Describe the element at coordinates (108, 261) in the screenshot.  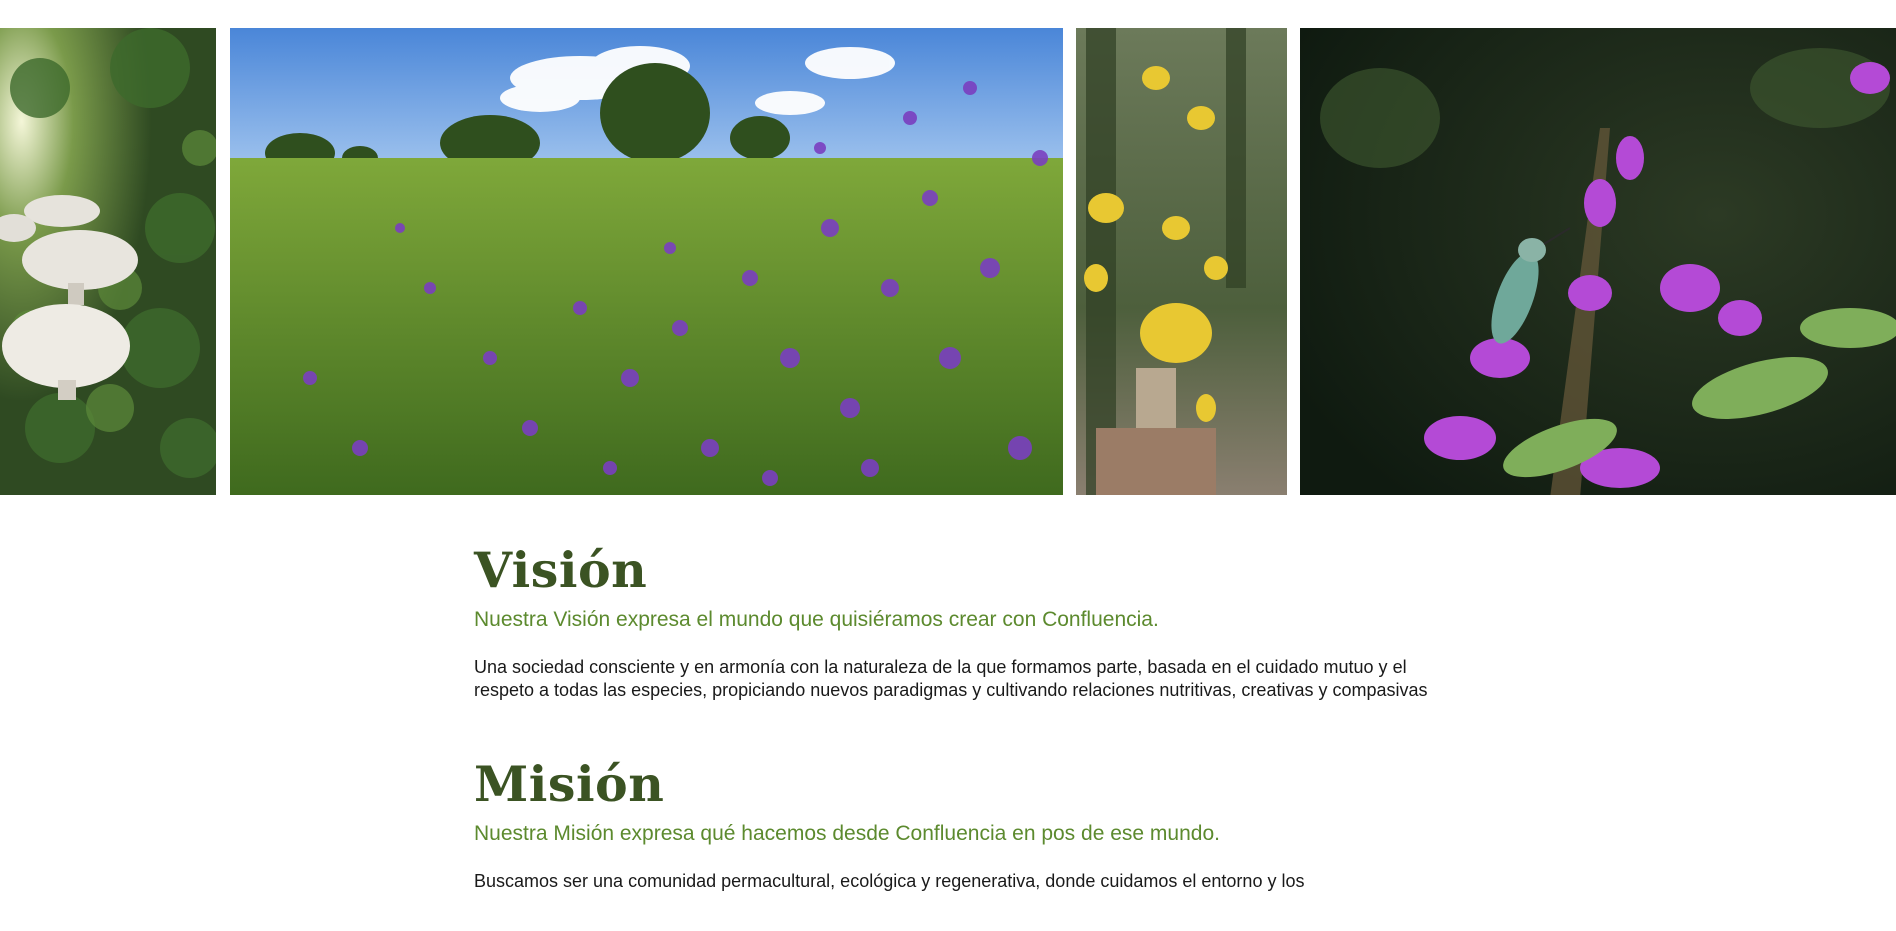
I see `mushrooms-photo` at that location.